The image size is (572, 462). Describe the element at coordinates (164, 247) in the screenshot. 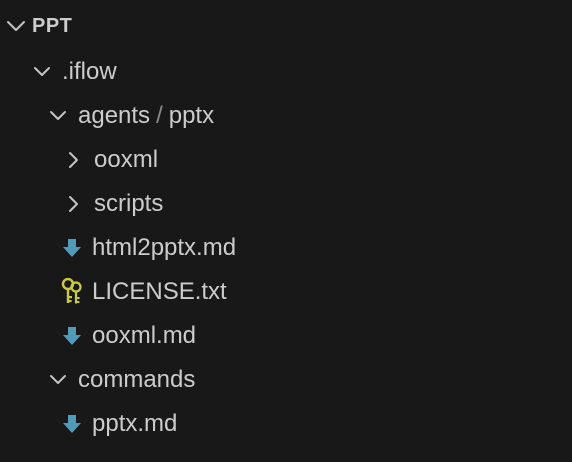

I see `tree-item-label: html2pptx.md` at that location.